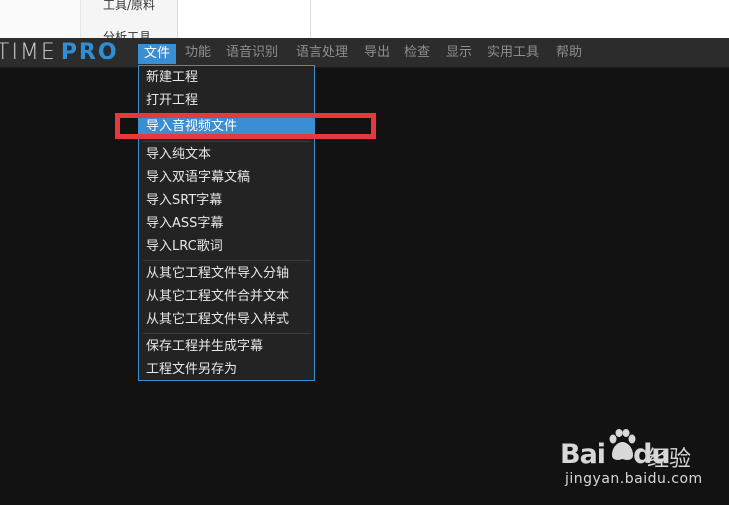  I want to click on background-window: 工具/原料 分析工具, so click(364, 19).